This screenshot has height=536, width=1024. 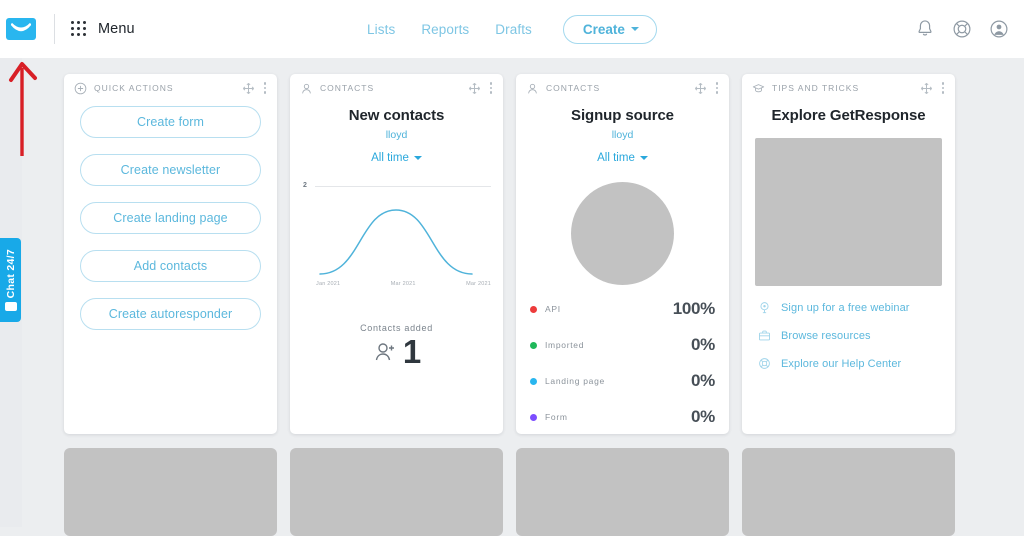 I want to click on contacts-added-value: 1, so click(x=412, y=351).